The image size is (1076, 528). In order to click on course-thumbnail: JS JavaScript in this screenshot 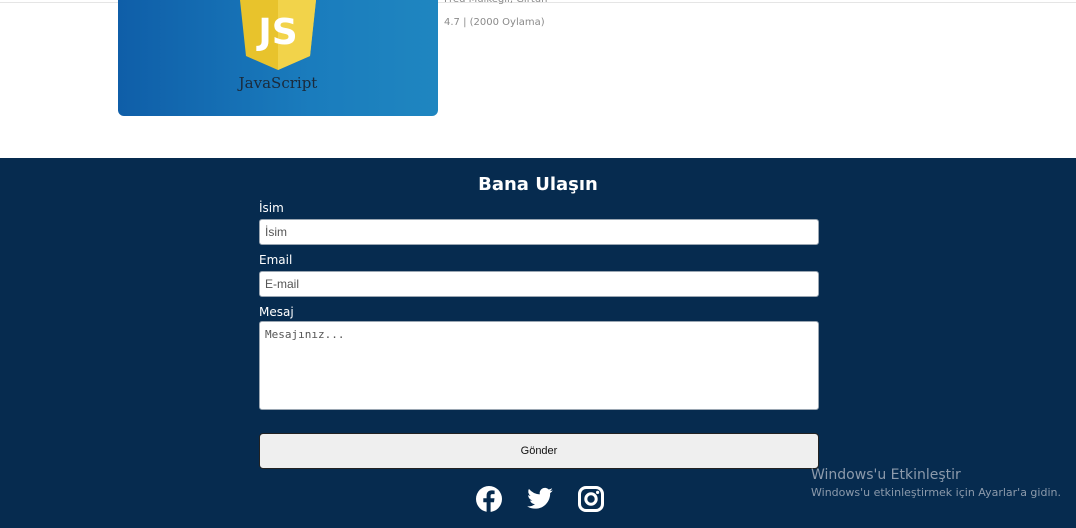, I will do `click(278, 58)`.